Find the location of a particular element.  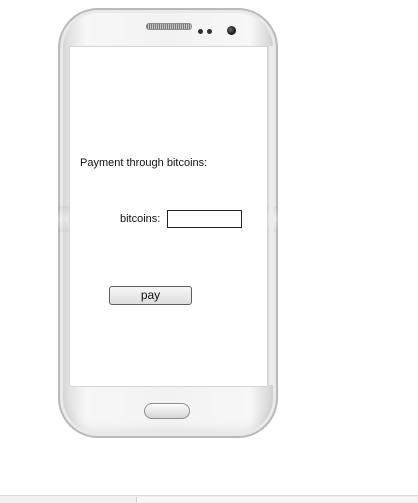

screen-edge is located at coordinates (271, 215).